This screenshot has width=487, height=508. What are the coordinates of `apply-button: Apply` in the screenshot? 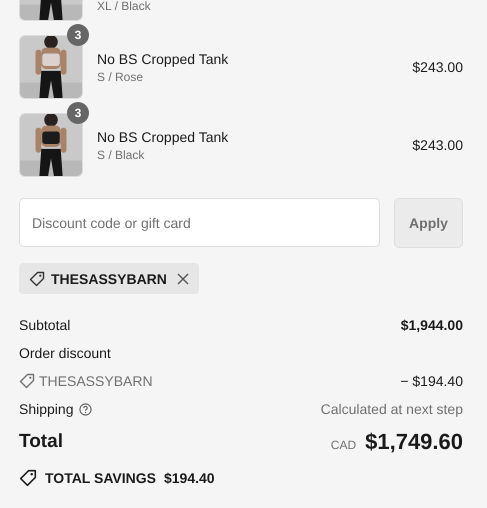 It's located at (428, 223).